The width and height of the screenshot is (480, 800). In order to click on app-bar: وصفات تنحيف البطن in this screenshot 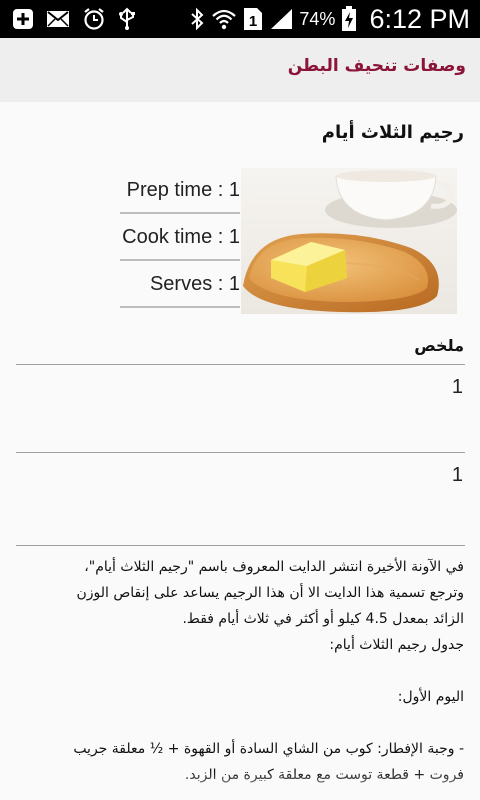, I will do `click(240, 70)`.